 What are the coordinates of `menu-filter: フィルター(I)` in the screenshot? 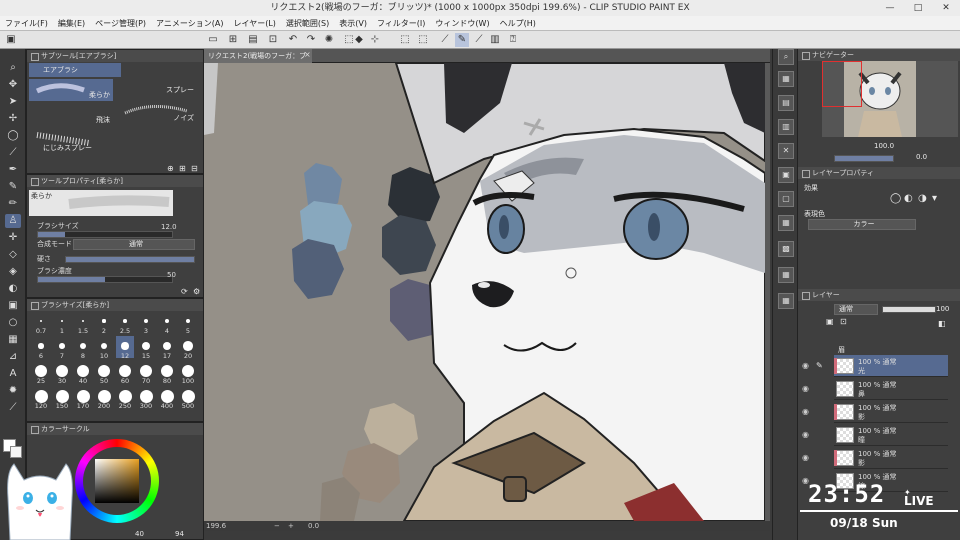 It's located at (401, 23).